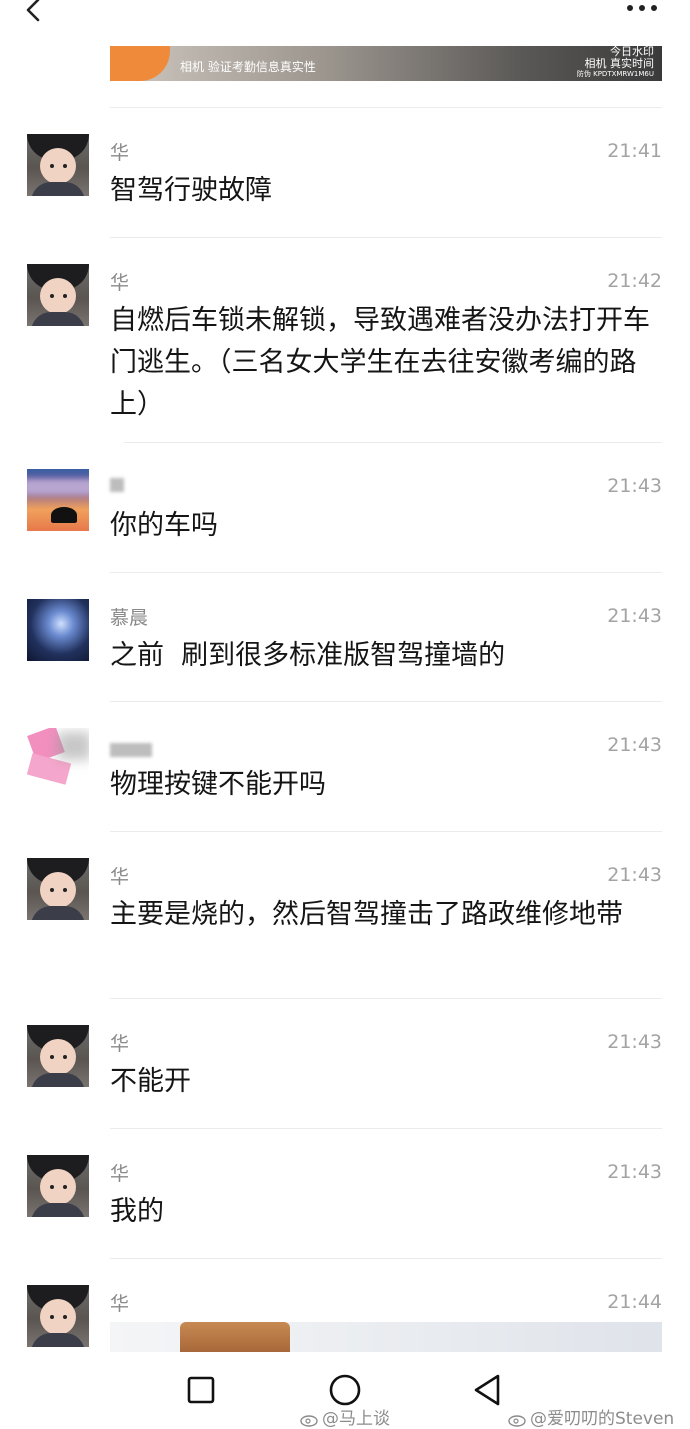 This screenshot has width=690, height=1429. What do you see at coordinates (634, 281) in the screenshot?
I see `message-time: 21:42` at bounding box center [634, 281].